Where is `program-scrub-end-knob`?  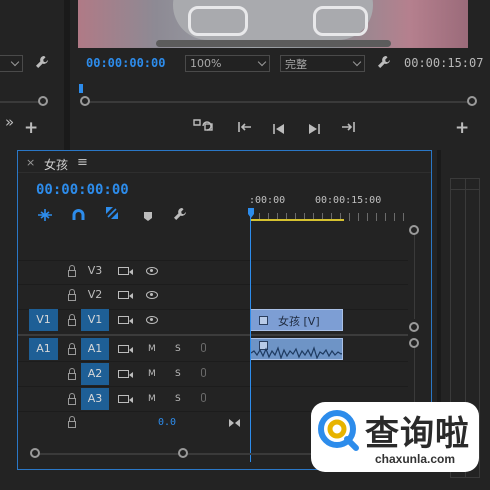 program-scrub-end-knob is located at coordinates (472, 101).